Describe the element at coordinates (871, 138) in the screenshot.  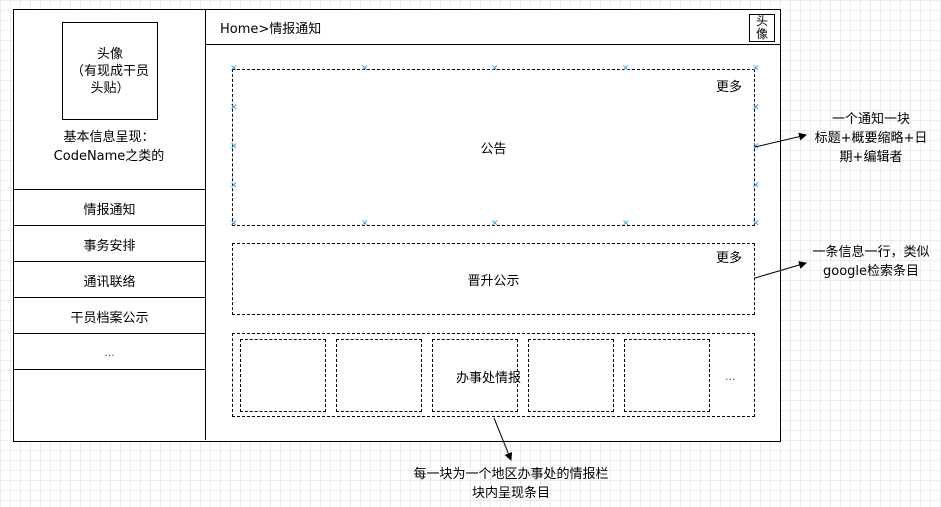
I see `announcement-note: 一个通知一块 标题+概要缩略+日 期+编辑者` at that location.